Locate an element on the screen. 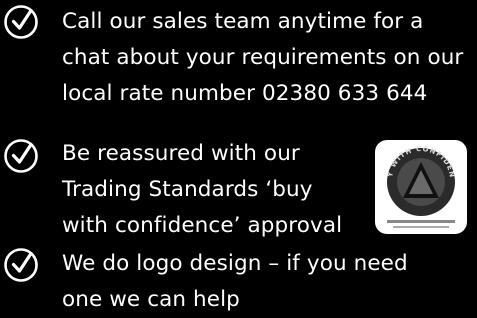 This screenshot has width=477, height=318. feature-line: chat about your requirements on our is located at coordinates (263, 57).